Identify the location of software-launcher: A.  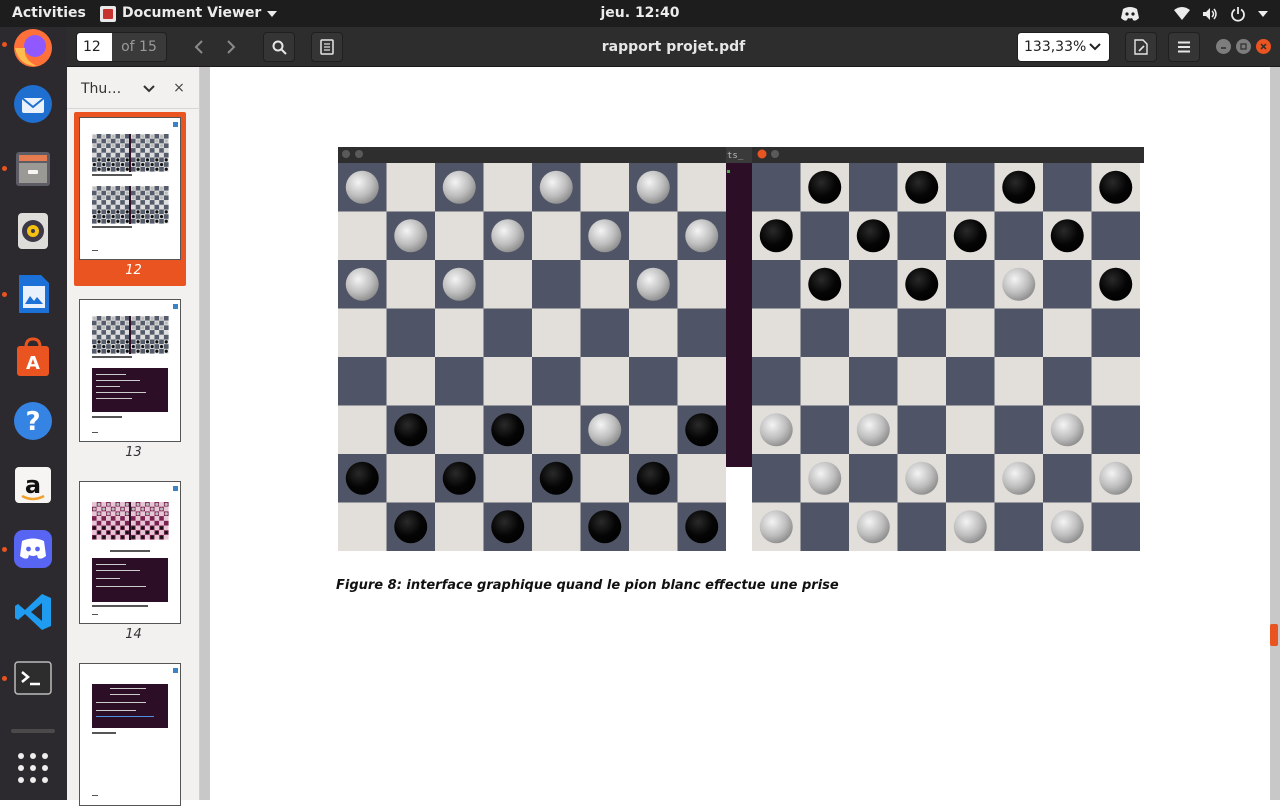
(33, 358).